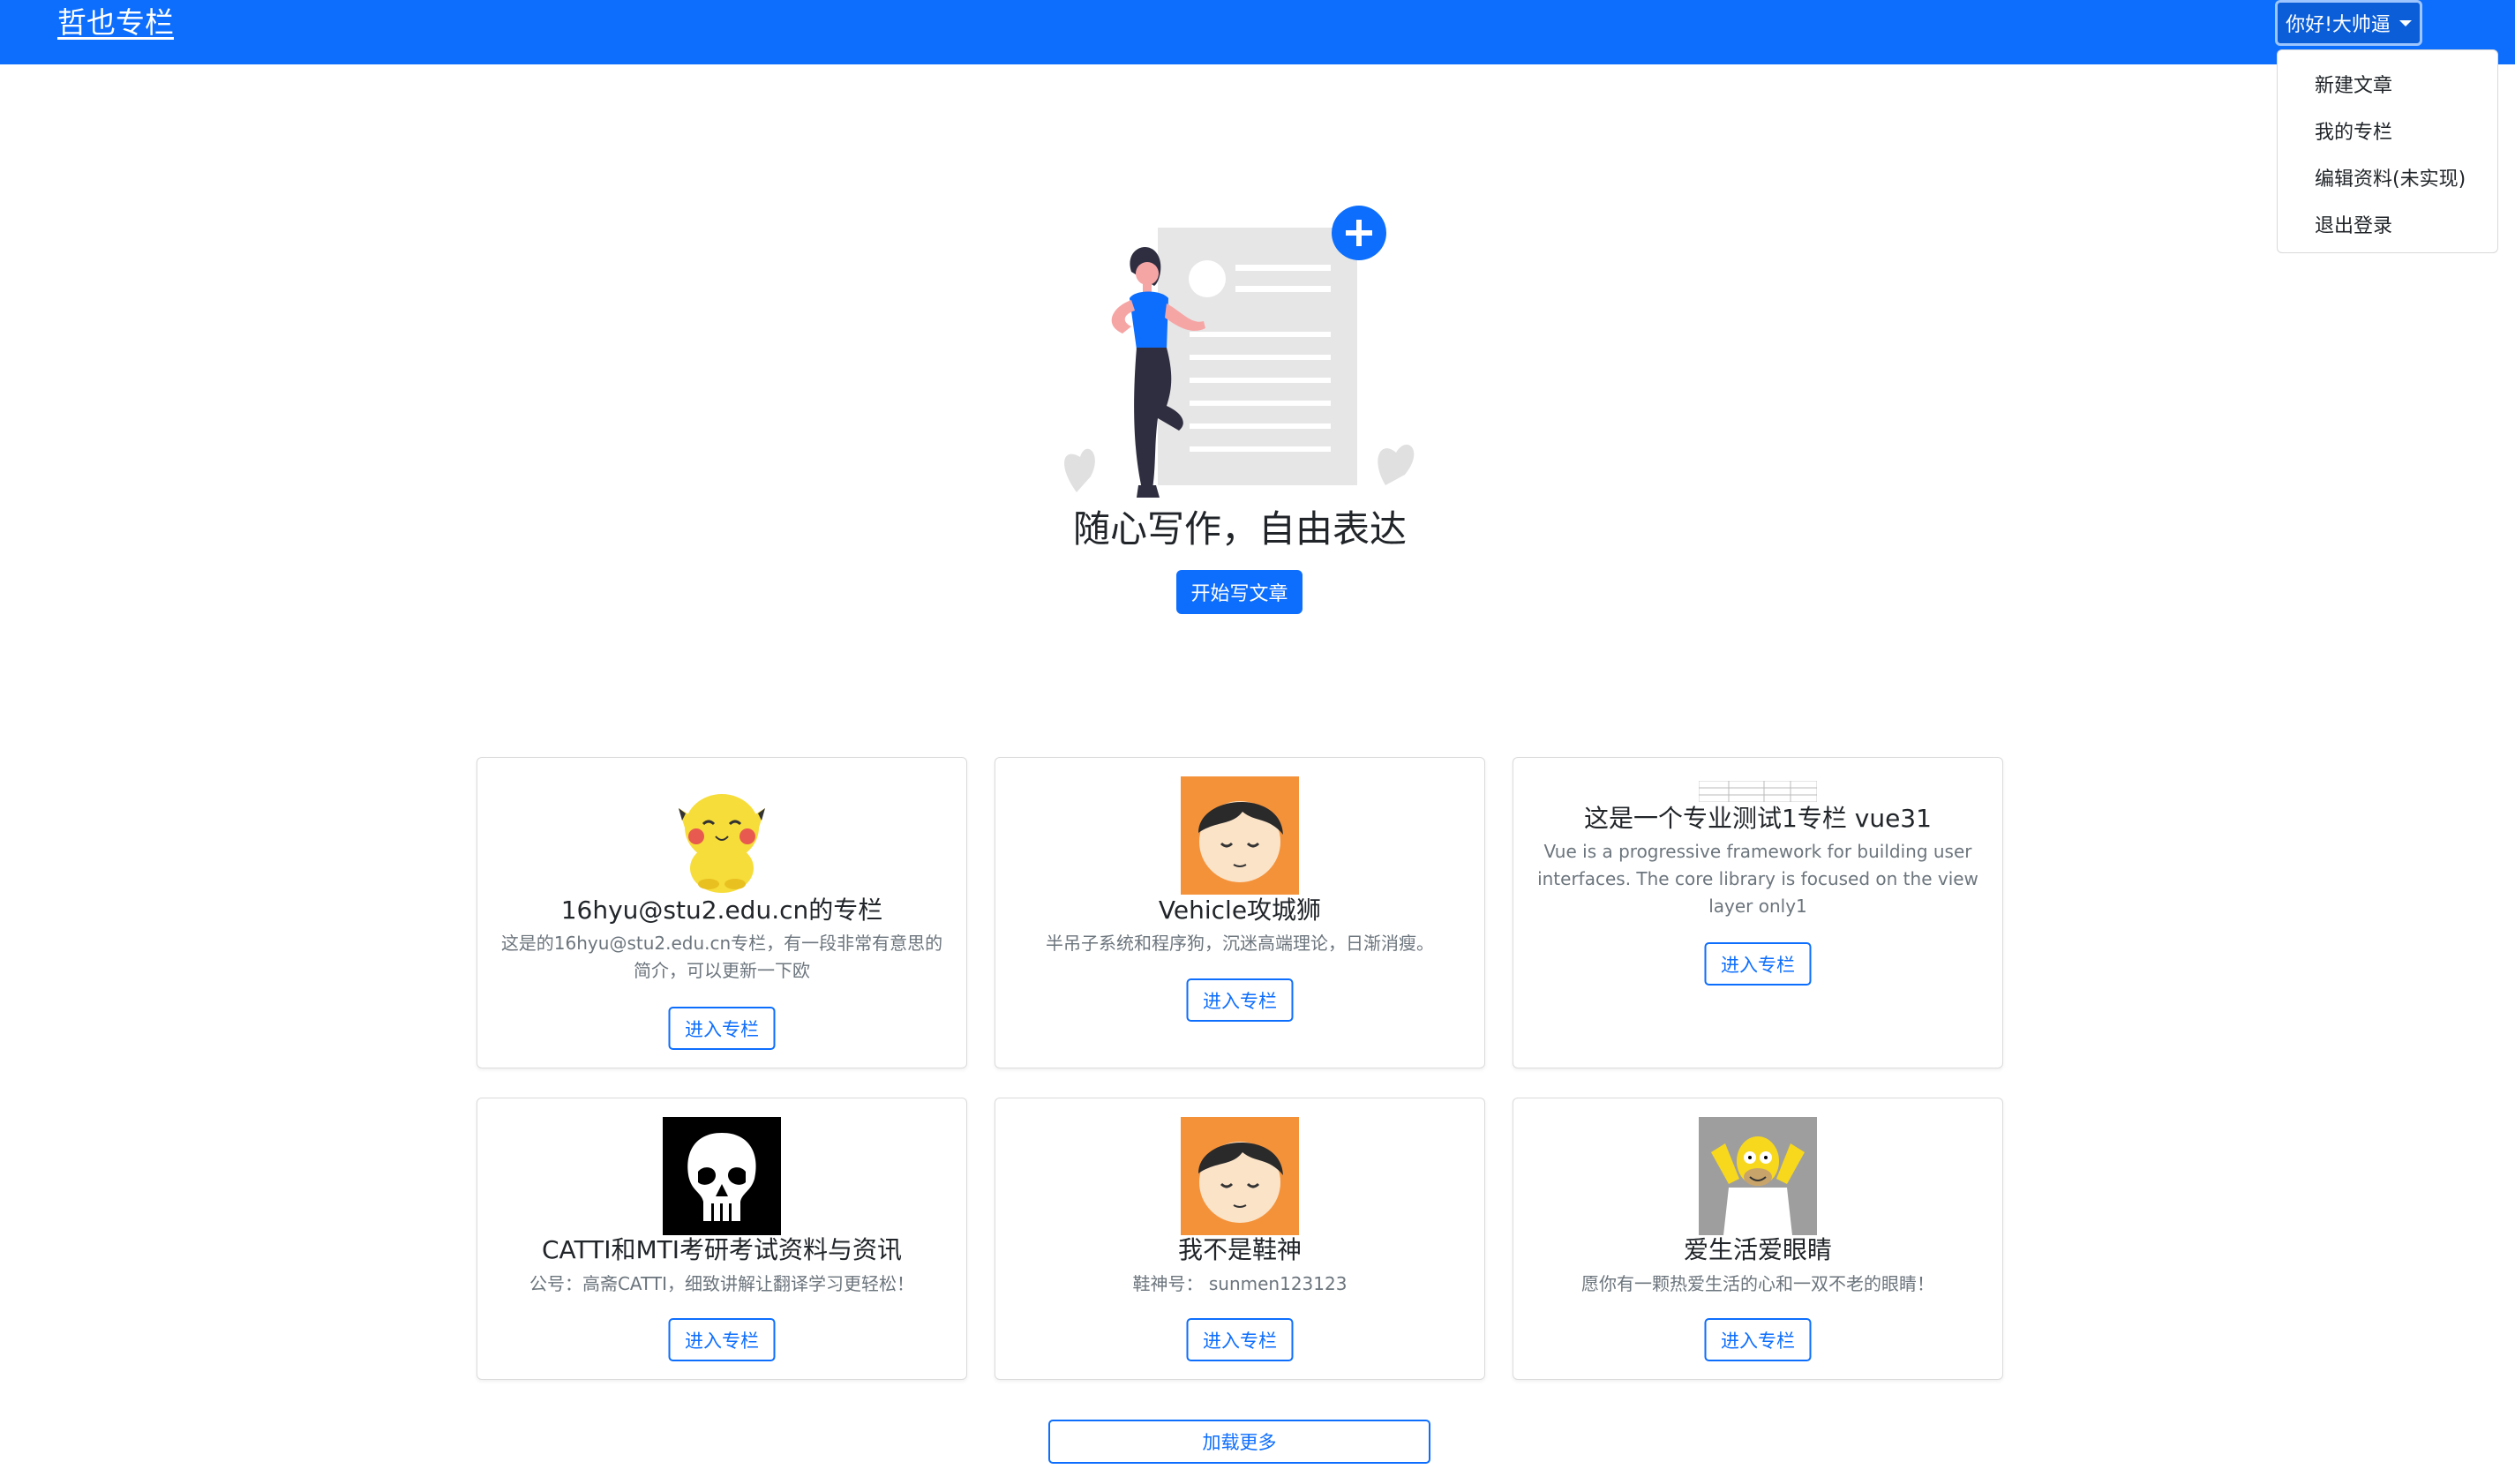  I want to click on pikachu-avatar, so click(722, 835).